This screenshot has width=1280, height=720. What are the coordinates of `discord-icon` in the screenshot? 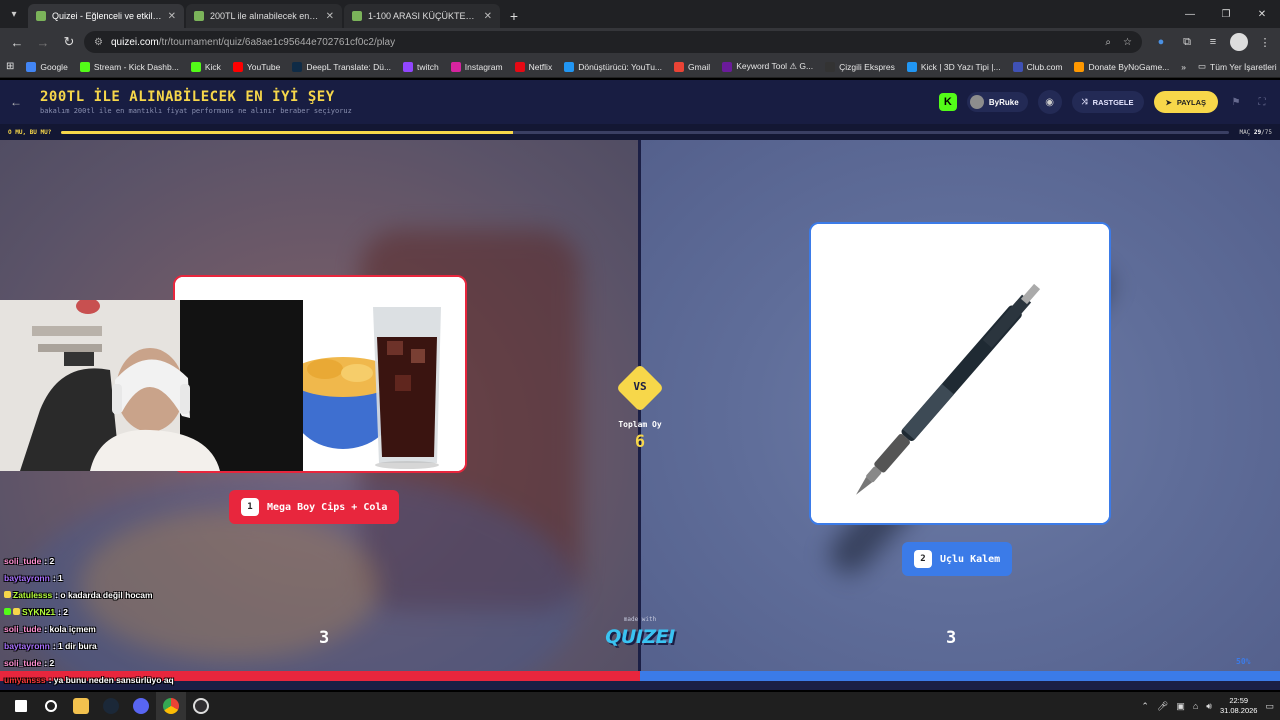 It's located at (141, 706).